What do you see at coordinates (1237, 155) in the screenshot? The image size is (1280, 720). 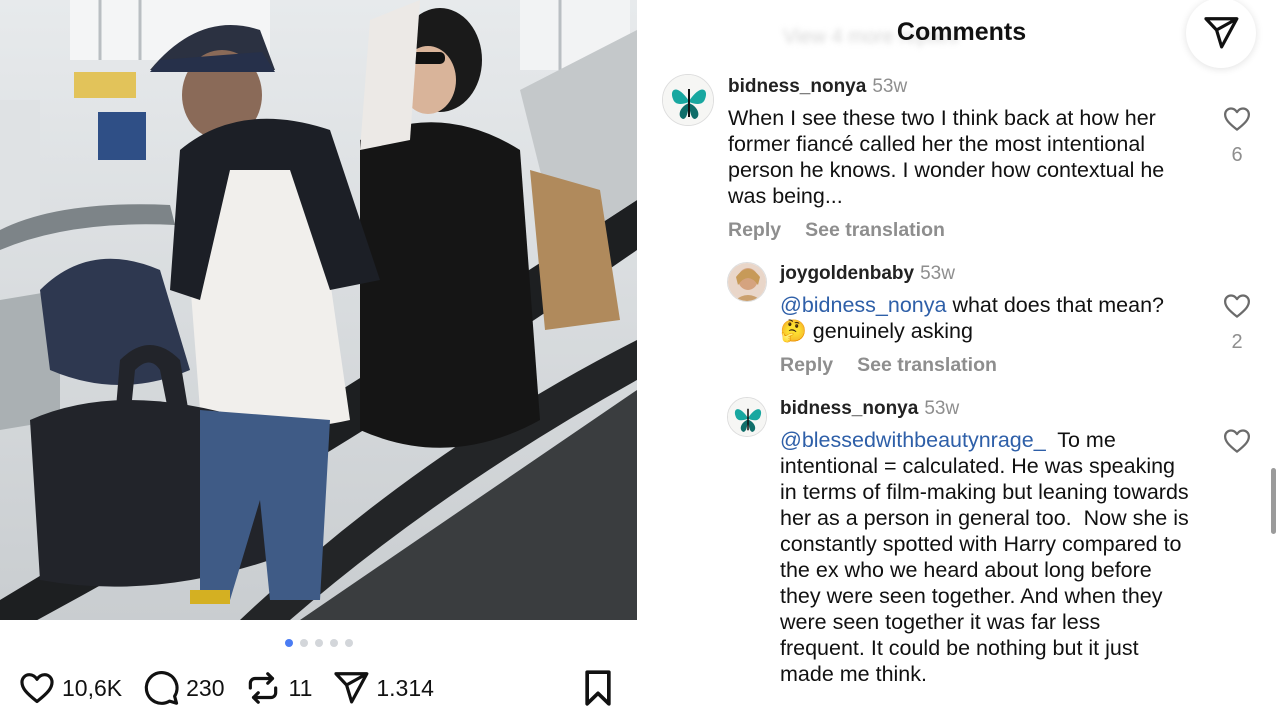 I see `comment-like-count: 6` at bounding box center [1237, 155].